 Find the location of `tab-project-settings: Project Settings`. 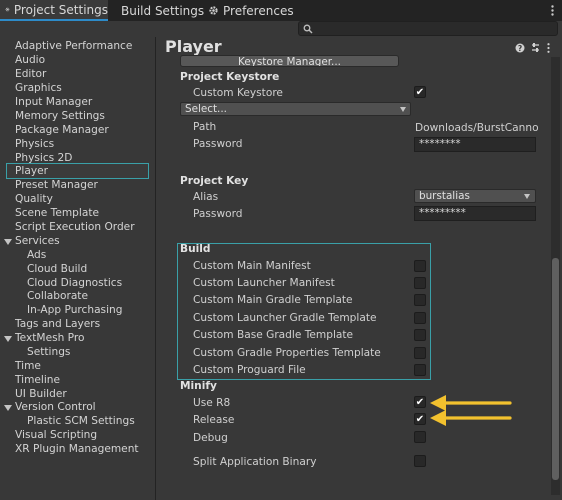

tab-project-settings: Project Settings is located at coordinates (54, 10).